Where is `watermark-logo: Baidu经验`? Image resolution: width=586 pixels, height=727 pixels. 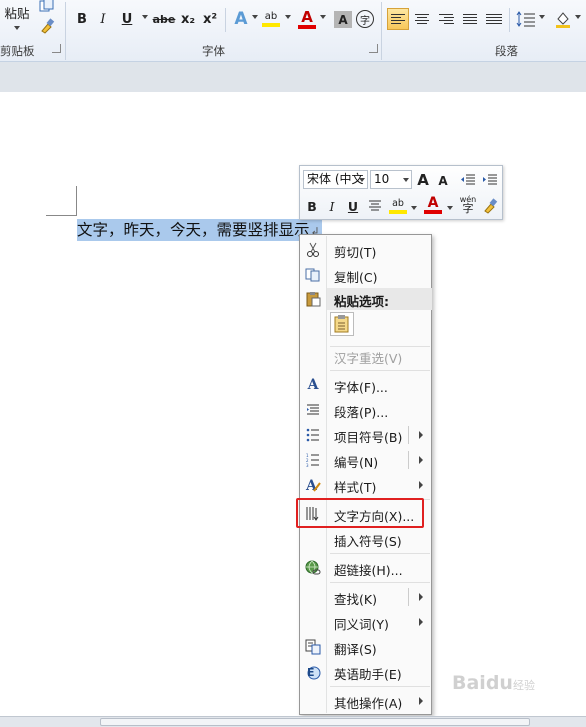 watermark-logo: Baidu经验 is located at coordinates (493, 683).